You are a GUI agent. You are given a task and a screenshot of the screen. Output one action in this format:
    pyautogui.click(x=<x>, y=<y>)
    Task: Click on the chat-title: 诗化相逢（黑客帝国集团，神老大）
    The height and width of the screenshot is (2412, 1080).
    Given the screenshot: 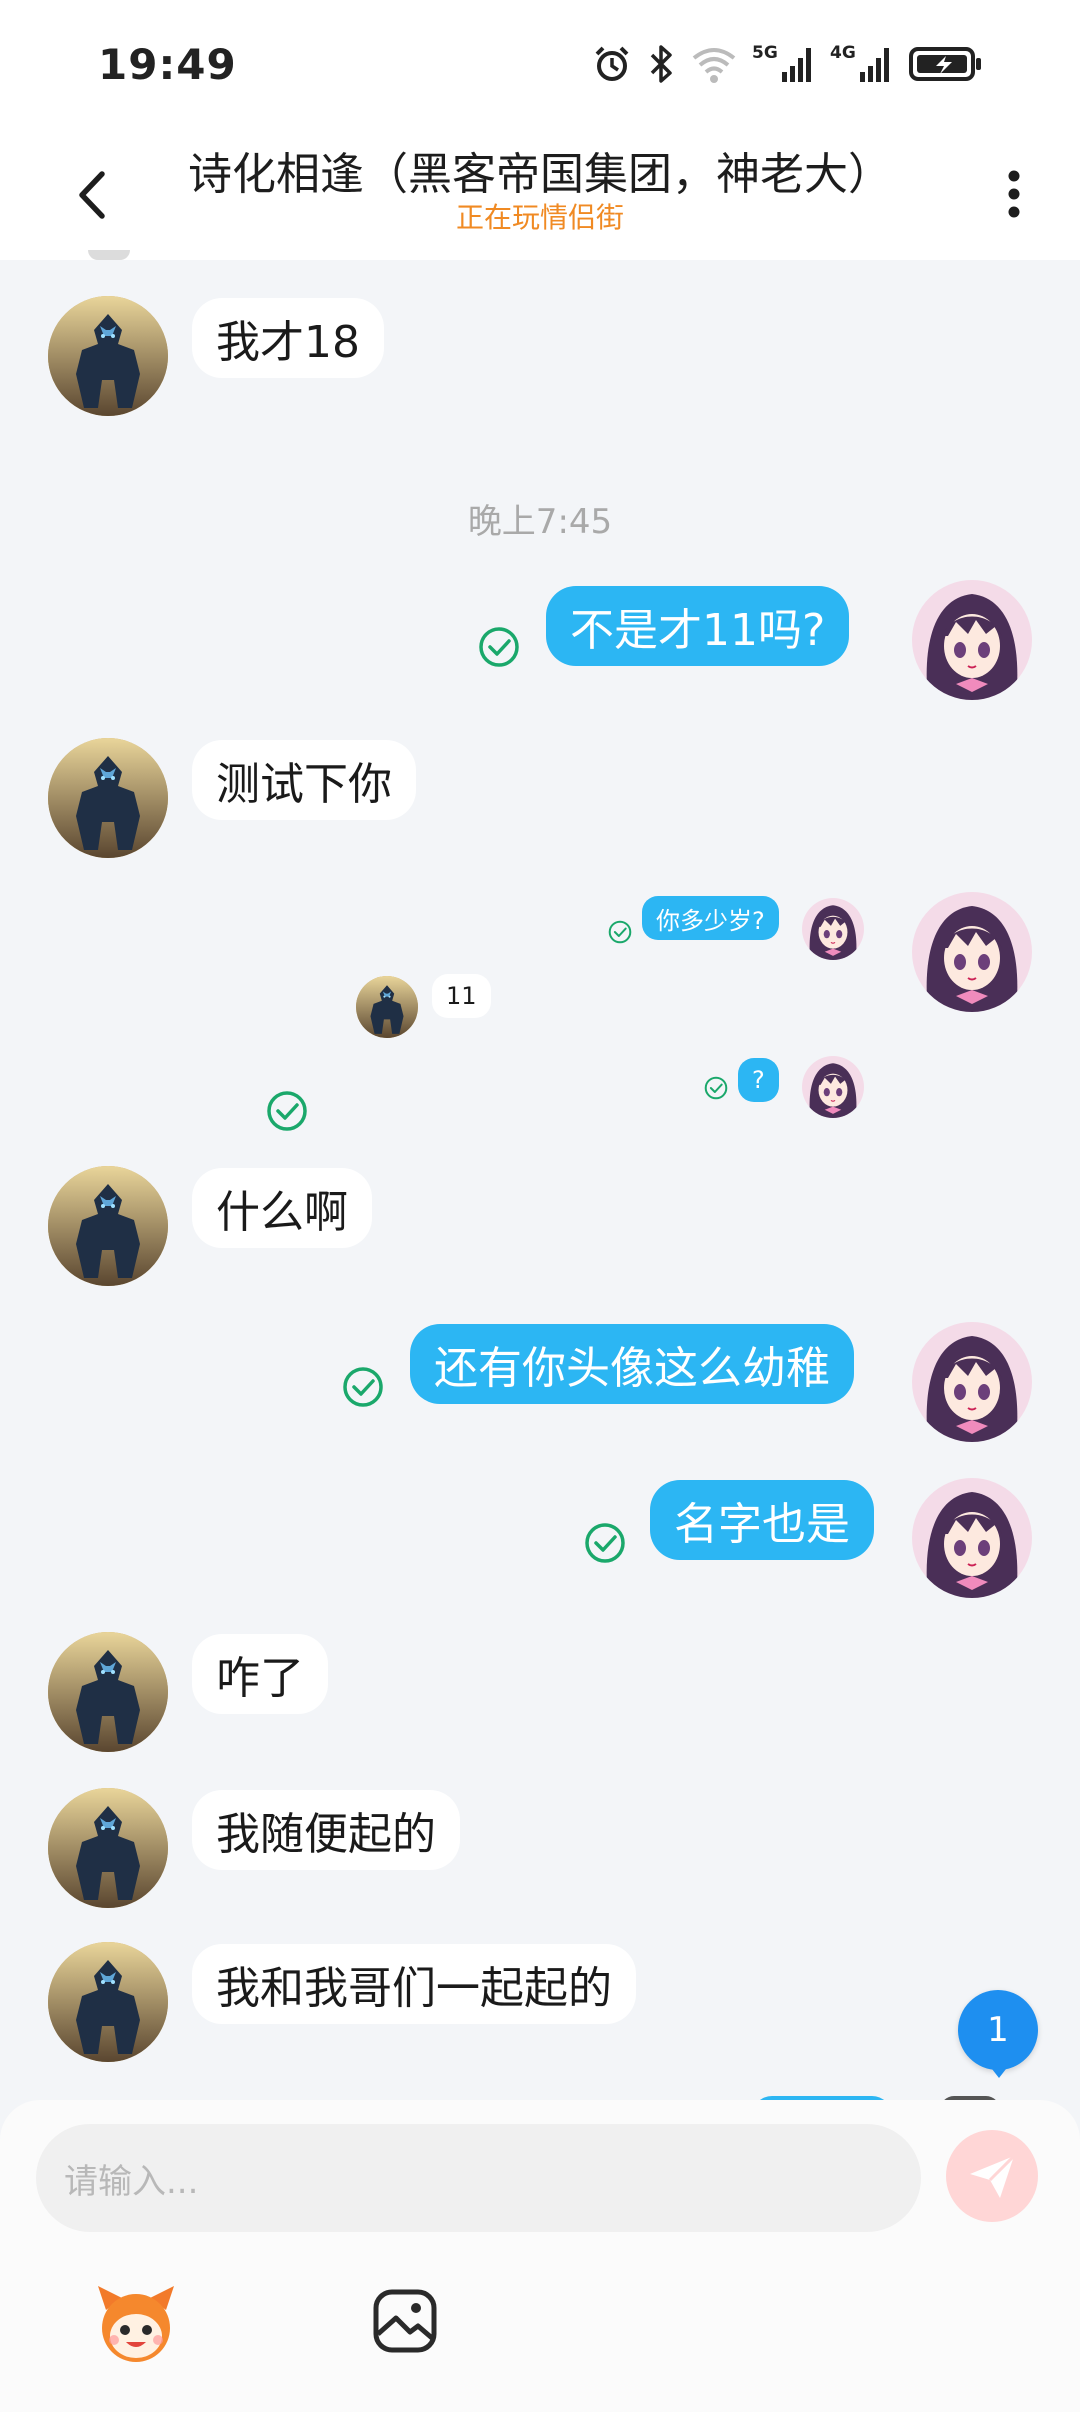 What is the action you would take?
    pyautogui.click(x=540, y=174)
    